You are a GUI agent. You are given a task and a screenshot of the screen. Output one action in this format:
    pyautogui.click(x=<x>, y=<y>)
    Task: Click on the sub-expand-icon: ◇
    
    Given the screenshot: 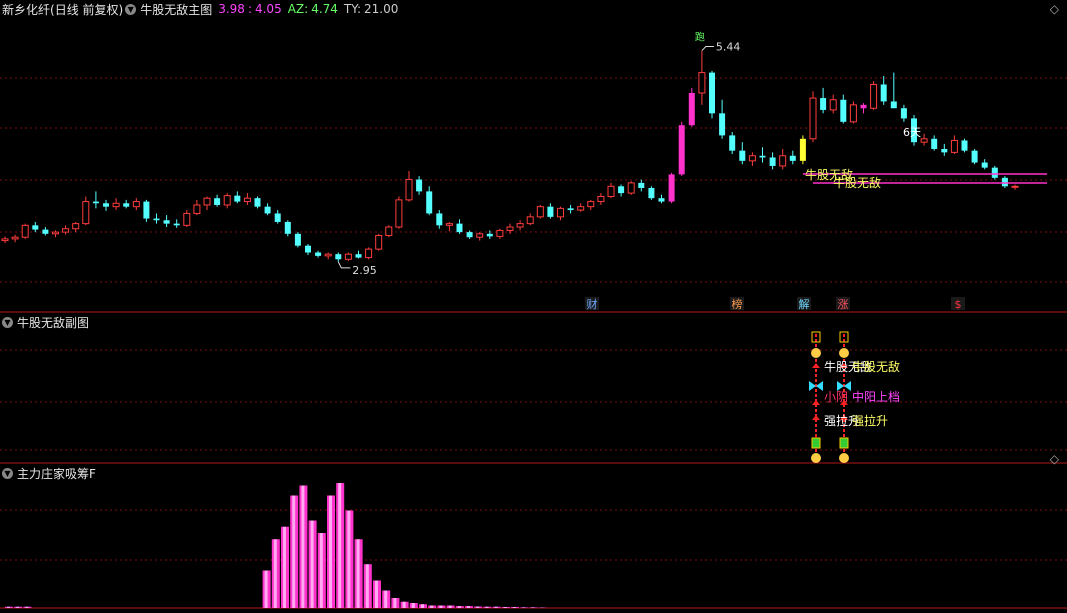 What is the action you would take?
    pyautogui.click(x=1054, y=459)
    